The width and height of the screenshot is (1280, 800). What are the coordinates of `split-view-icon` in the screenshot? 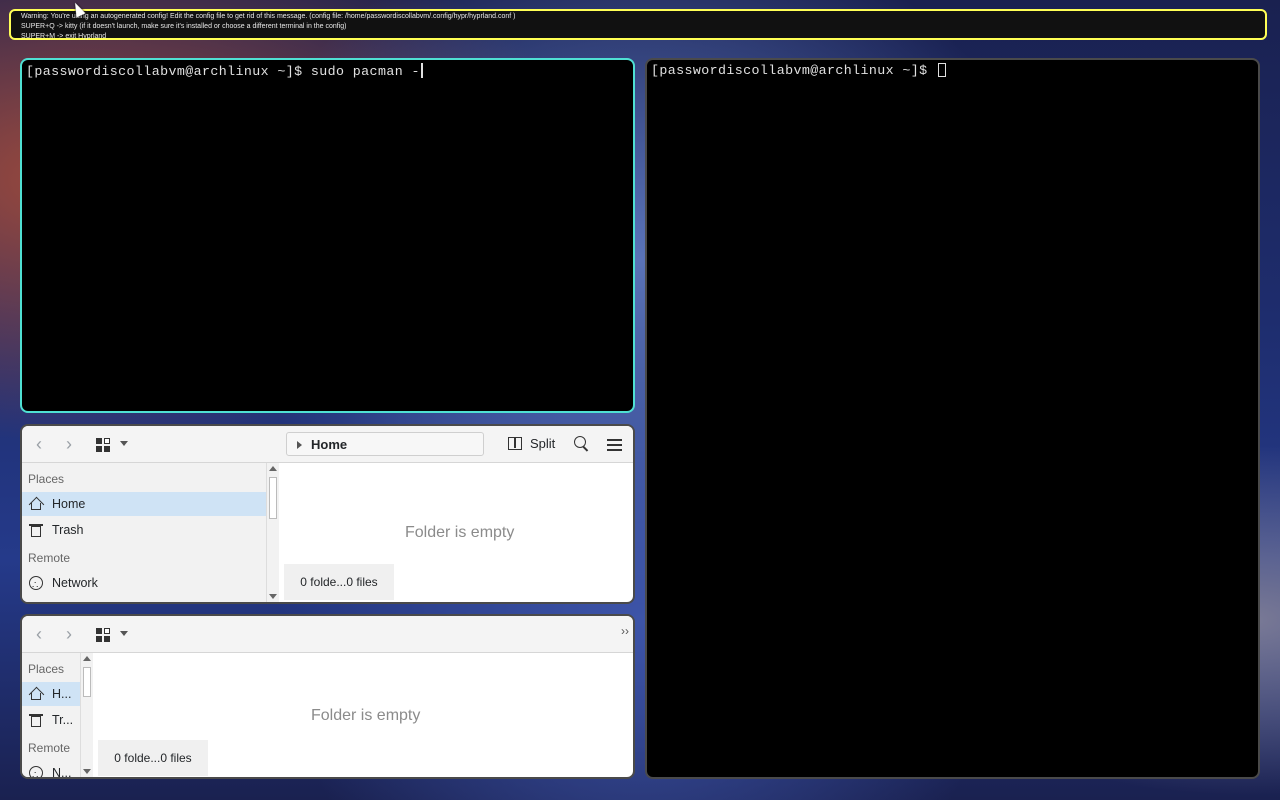 It's located at (515, 443).